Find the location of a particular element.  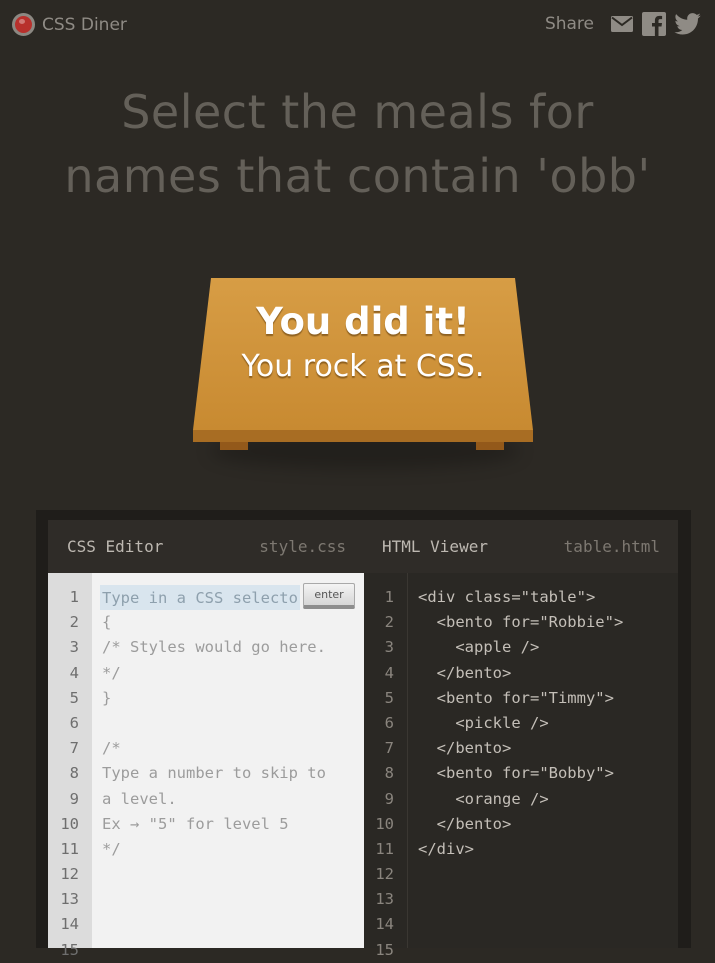

css-selector-input is located at coordinates (200, 597).